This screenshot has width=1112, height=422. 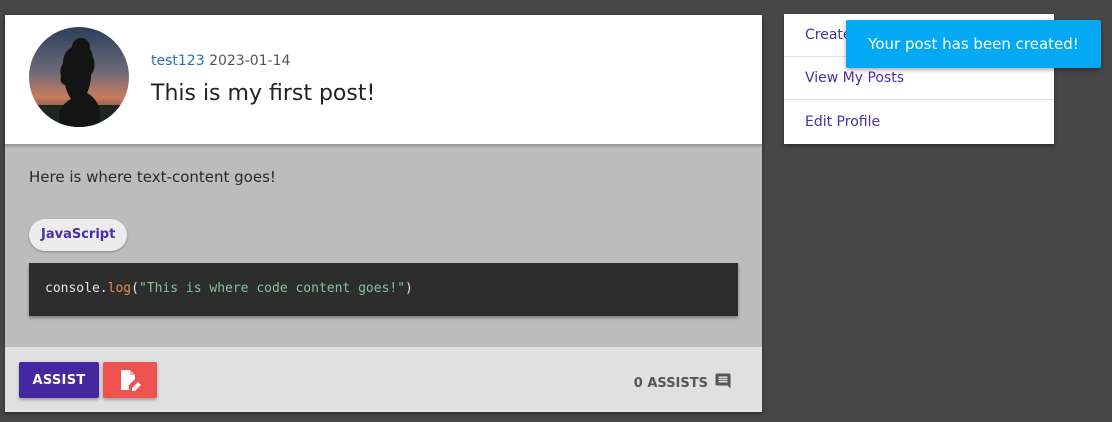 What do you see at coordinates (72, 288) in the screenshot?
I see `code-object: console` at bounding box center [72, 288].